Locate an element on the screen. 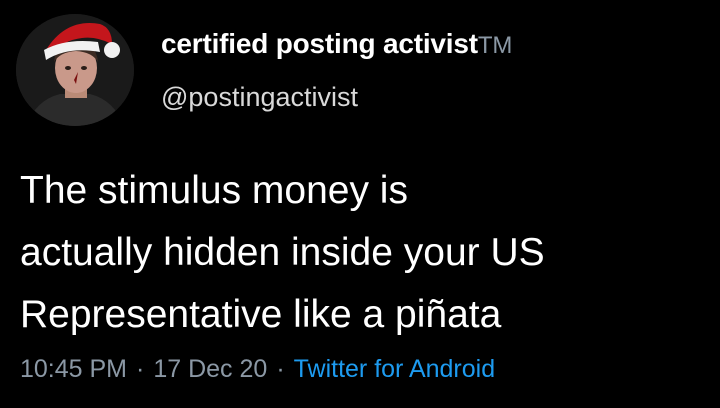 This screenshot has width=720, height=408. tweet-time: 10:45 PM is located at coordinates (73, 369).